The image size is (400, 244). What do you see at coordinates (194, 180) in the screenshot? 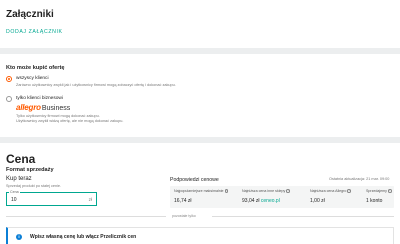
I see `price-suggestions-title: Podpowiedzi cenowe` at bounding box center [194, 180].